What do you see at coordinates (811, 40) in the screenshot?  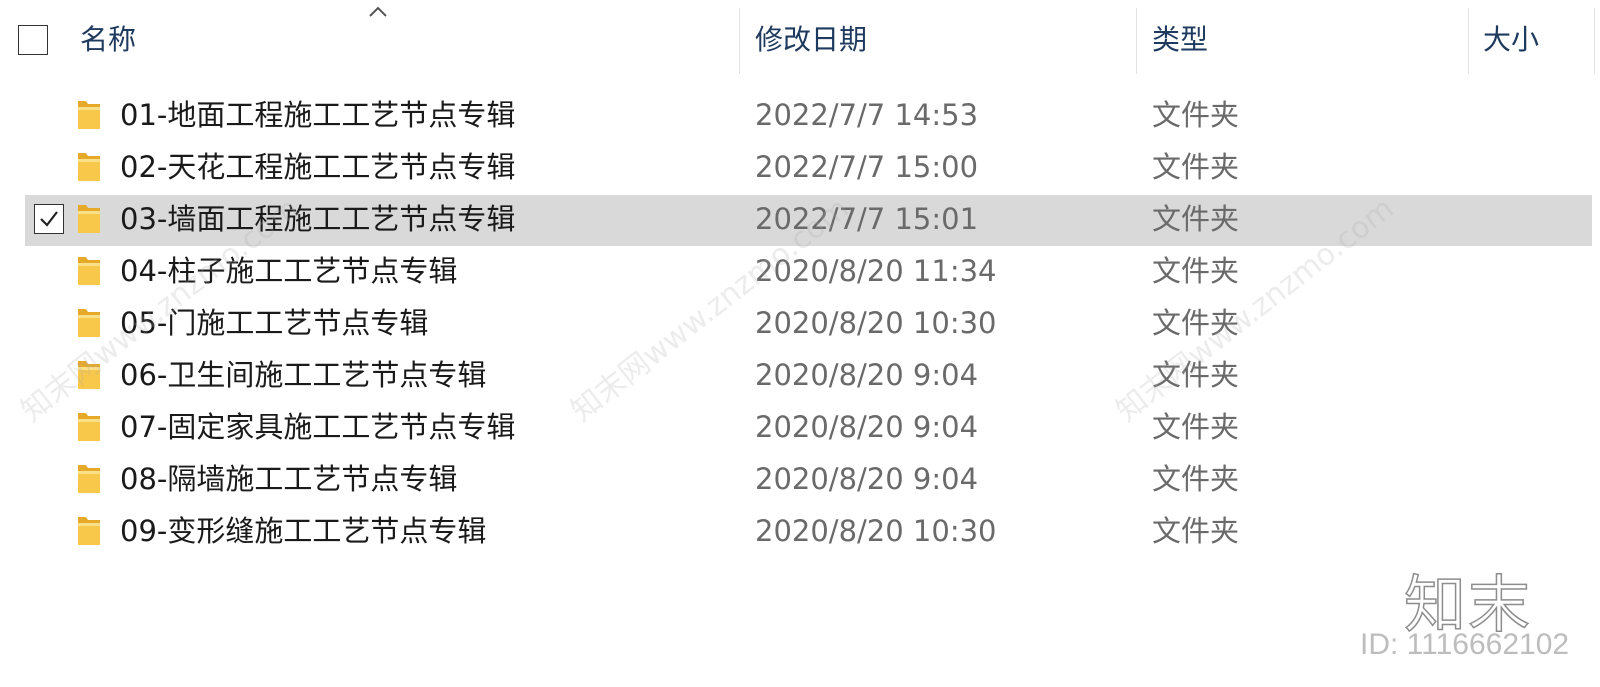 I see `column-header-date-modified: 修改日期` at bounding box center [811, 40].